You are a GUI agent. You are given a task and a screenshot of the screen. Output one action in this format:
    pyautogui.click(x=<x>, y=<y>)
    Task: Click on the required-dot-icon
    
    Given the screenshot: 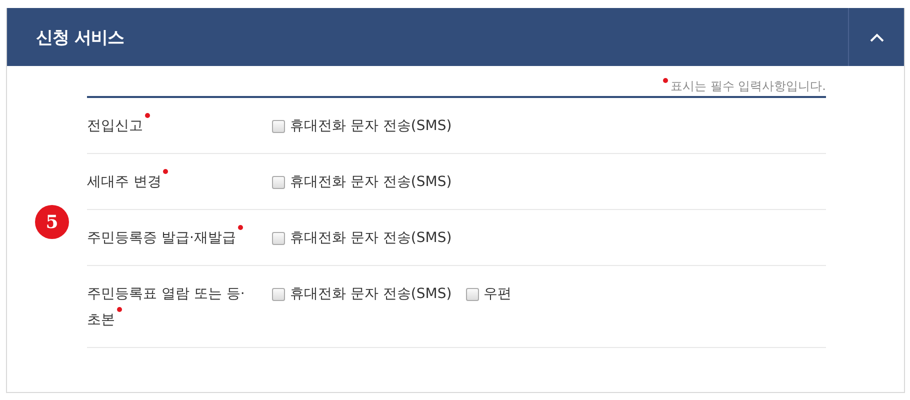 What is the action you would take?
    pyautogui.click(x=665, y=80)
    